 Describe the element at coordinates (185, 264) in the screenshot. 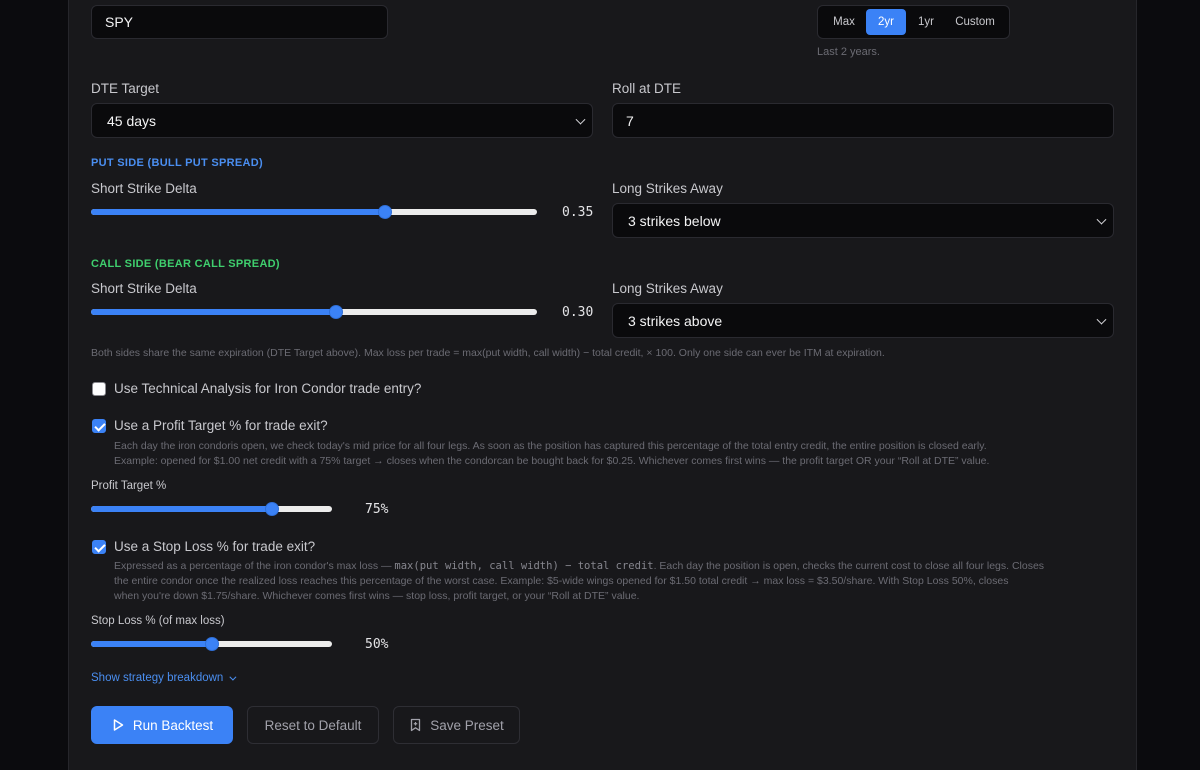

I see `call-side-title: CALL SIDE (BEAR CALL SPREAD)` at that location.